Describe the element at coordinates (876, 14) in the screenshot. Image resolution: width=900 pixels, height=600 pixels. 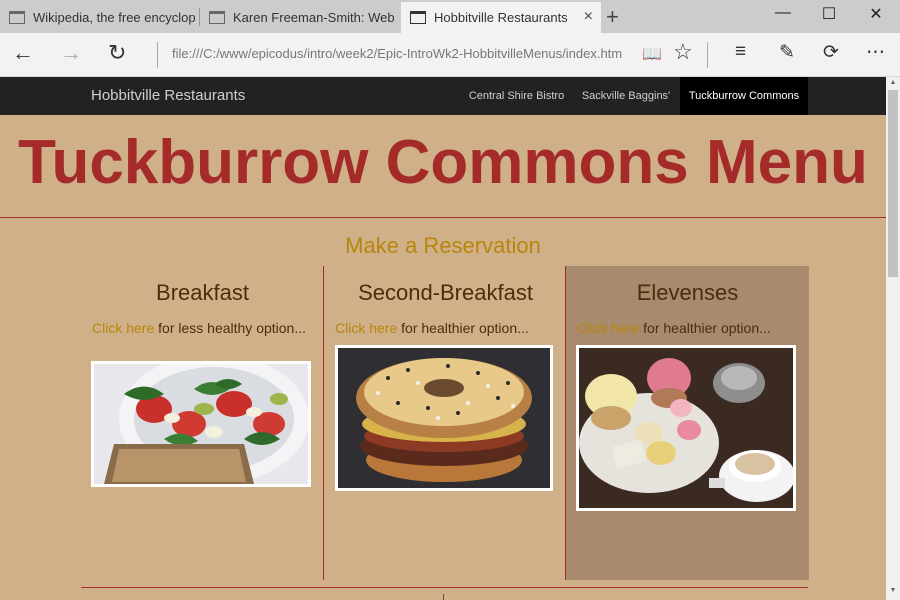
I see `close-window-icon: ✕` at that location.